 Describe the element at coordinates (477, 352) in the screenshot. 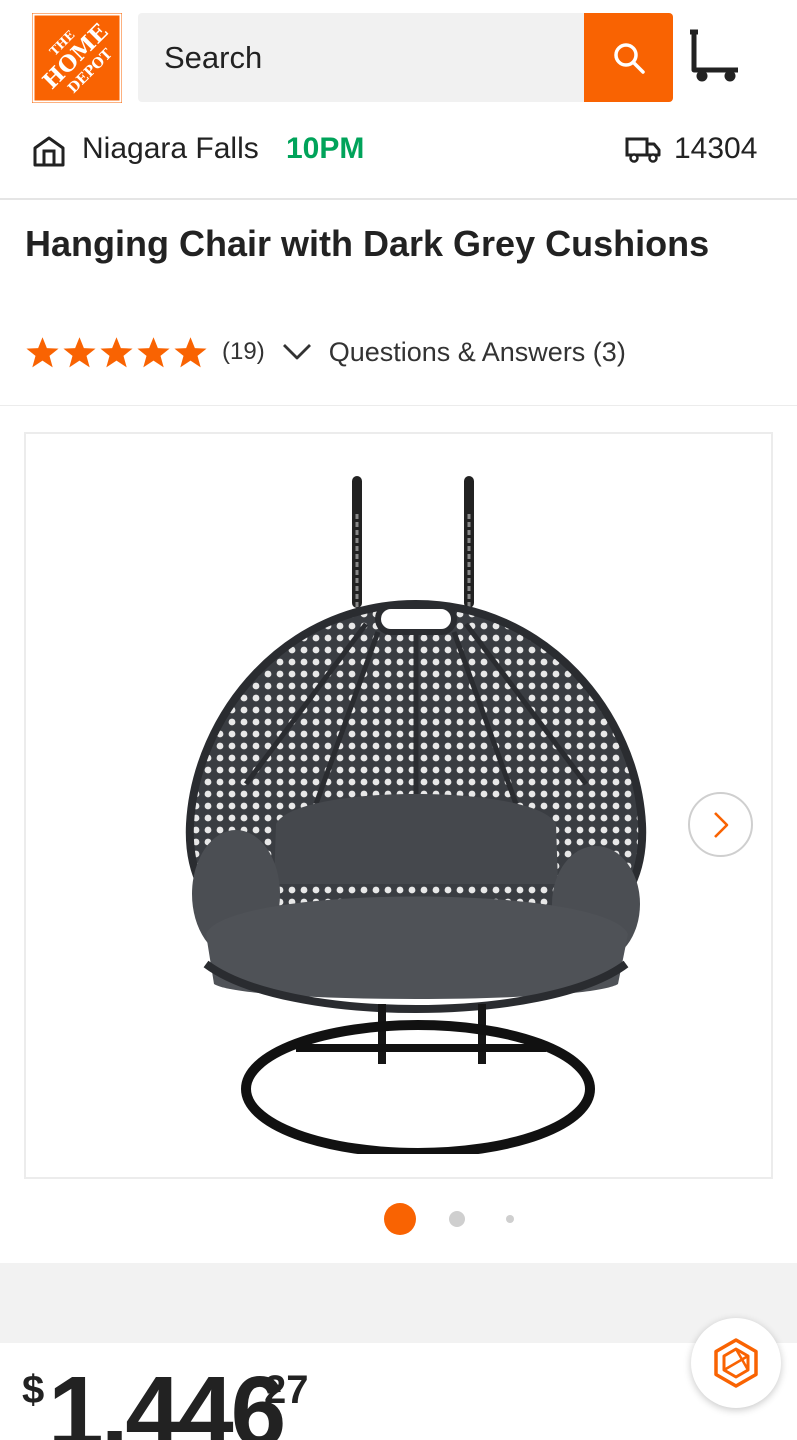

I see `questions-answers-link: Questions & Answers (3)` at that location.